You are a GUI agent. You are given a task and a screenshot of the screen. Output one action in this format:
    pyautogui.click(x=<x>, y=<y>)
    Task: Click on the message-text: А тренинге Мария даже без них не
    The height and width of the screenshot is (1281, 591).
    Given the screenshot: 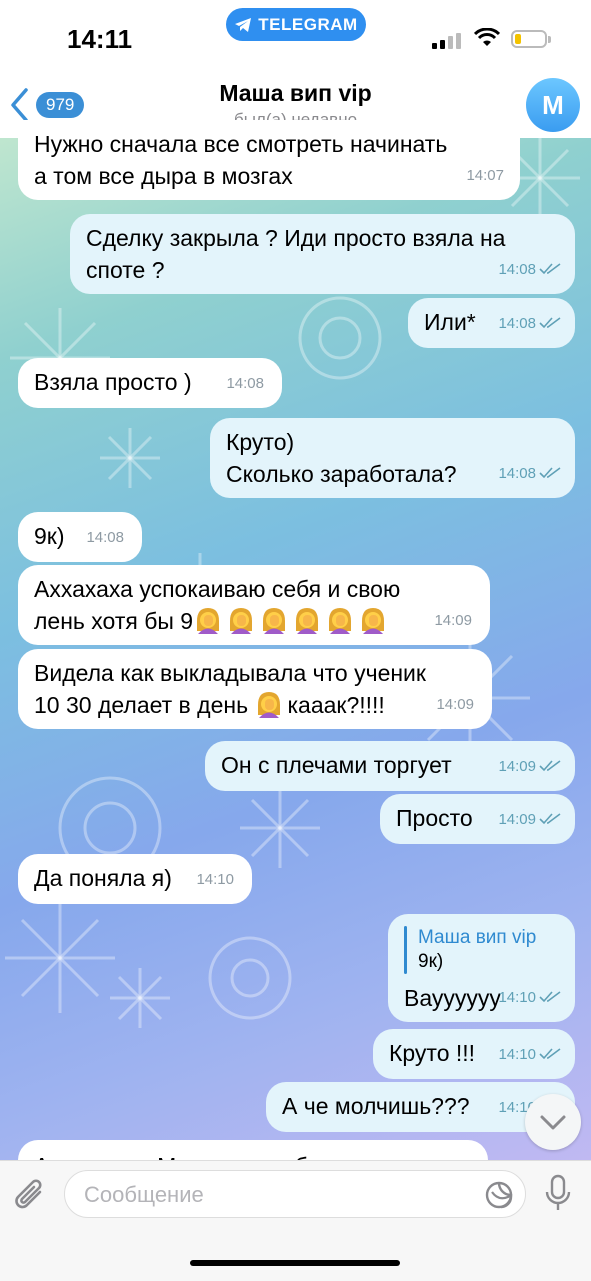 What is the action you would take?
    pyautogui.click(x=253, y=1155)
    